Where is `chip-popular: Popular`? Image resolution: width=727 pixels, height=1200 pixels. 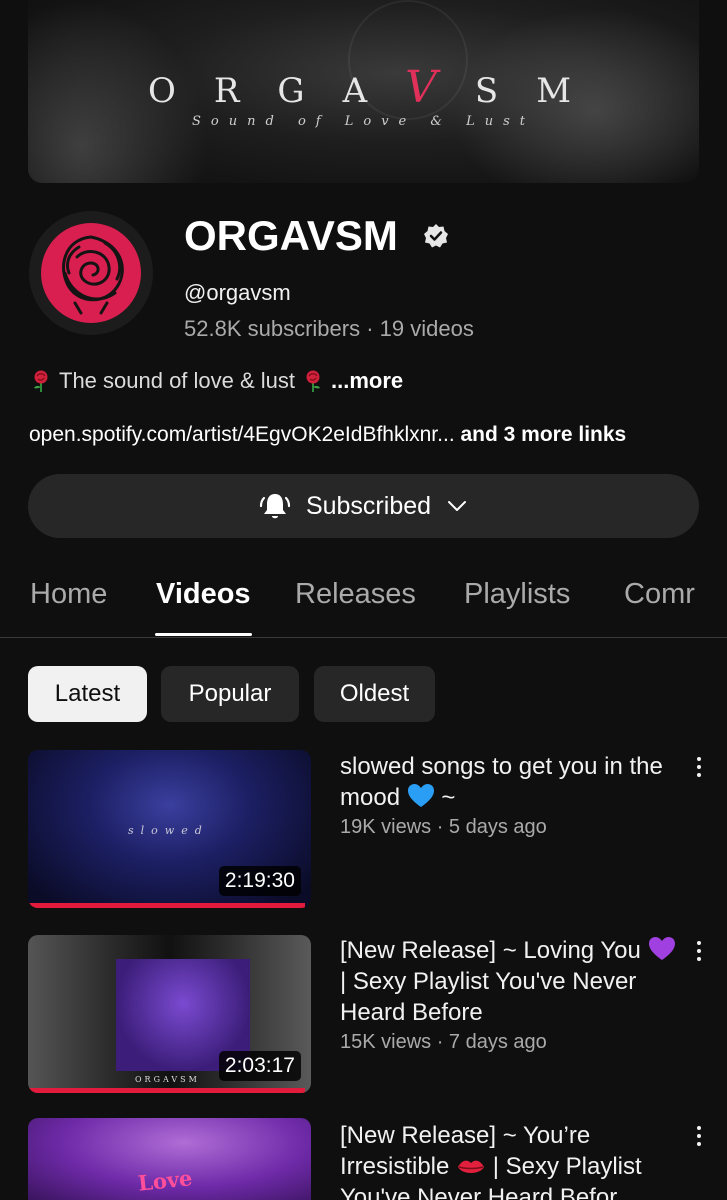
chip-popular: Popular is located at coordinates (230, 694).